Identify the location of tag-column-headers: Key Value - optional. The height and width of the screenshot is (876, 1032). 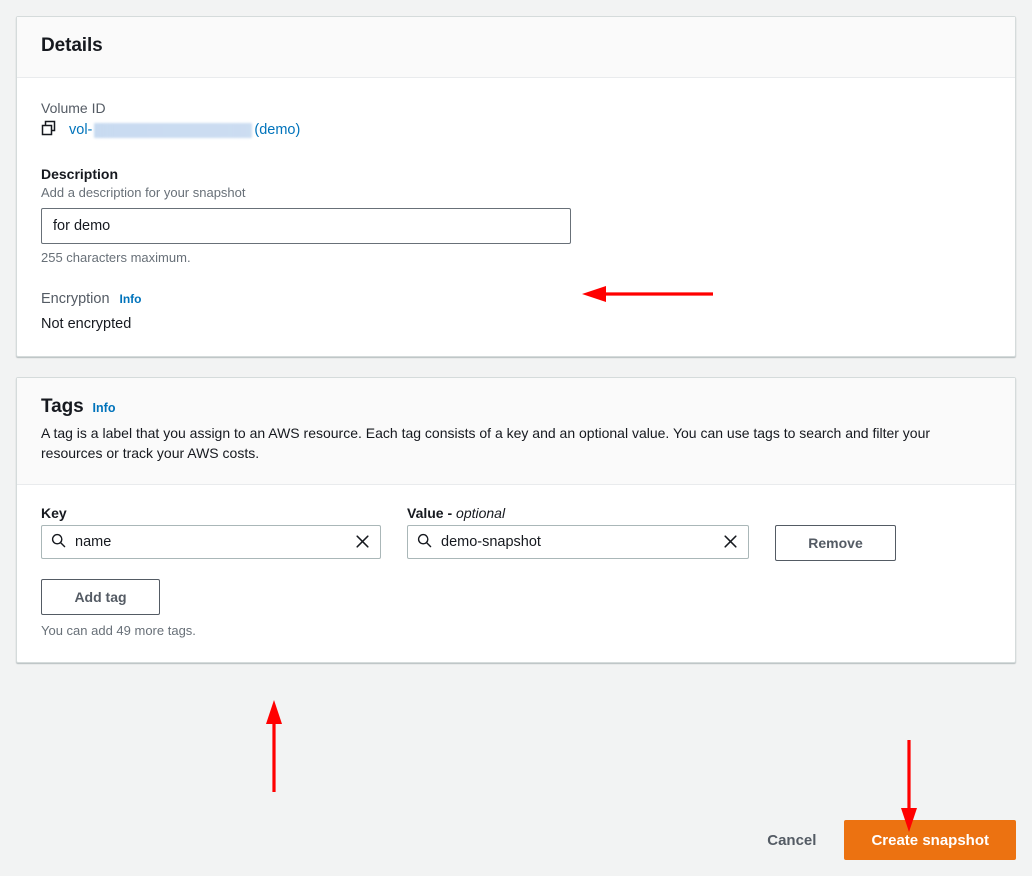
(516, 513).